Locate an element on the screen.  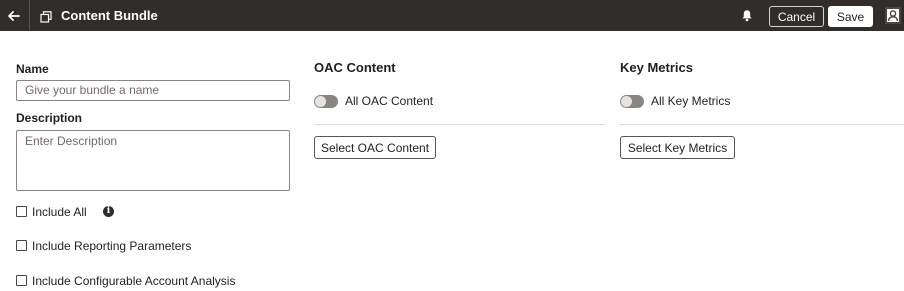
include-all-row: Include All i is located at coordinates (71, 212).